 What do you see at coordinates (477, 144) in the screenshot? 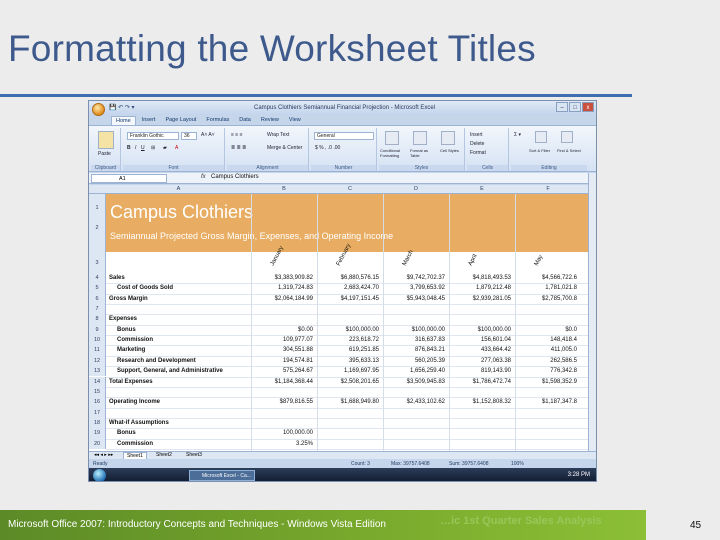
I see `delete-cells-button: Delete` at bounding box center [477, 144].